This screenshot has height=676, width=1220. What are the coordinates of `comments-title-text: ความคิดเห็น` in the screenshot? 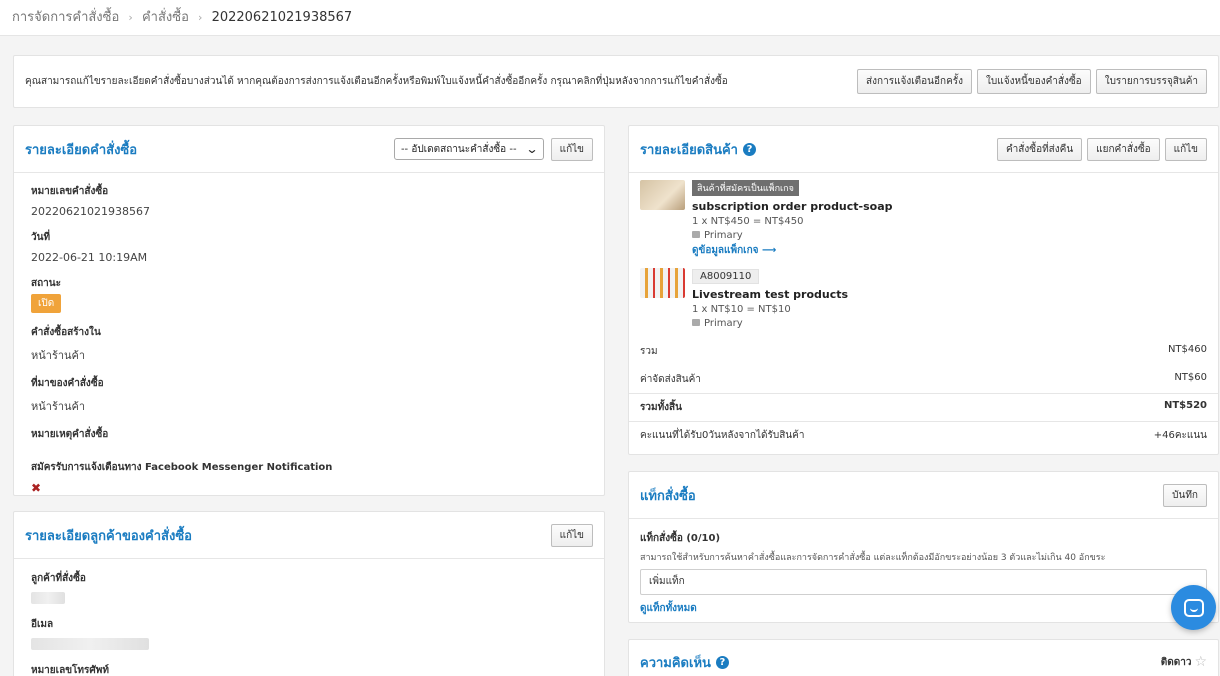 It's located at (675, 663).